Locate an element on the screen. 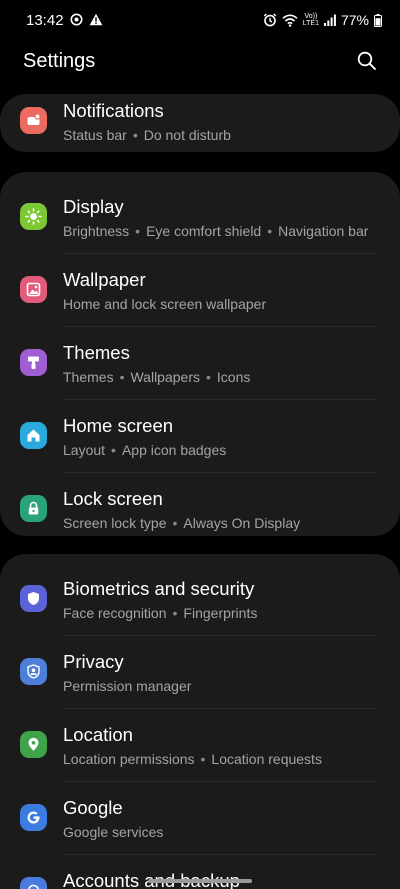 This screenshot has width=400, height=889. search-button is located at coordinates (367, 61).